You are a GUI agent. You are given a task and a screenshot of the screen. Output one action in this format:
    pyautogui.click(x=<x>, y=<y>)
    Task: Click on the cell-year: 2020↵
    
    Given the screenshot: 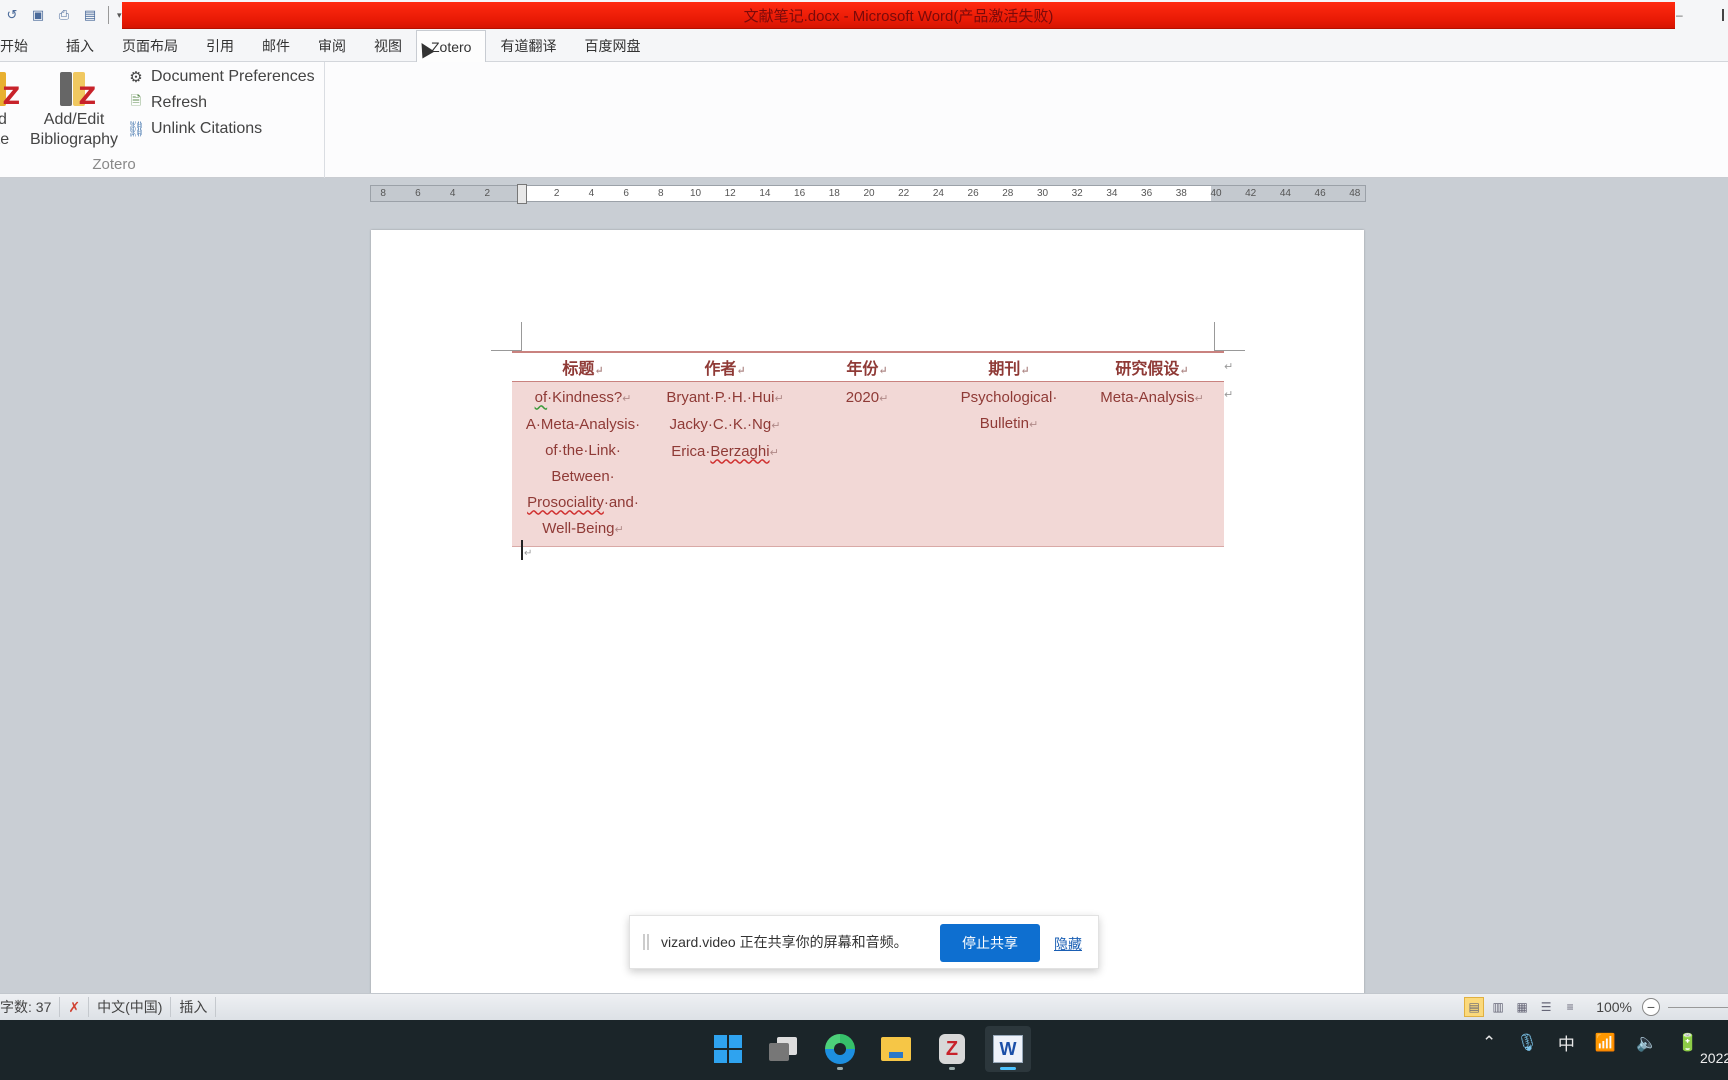 What is the action you would take?
    pyautogui.click(x=867, y=464)
    